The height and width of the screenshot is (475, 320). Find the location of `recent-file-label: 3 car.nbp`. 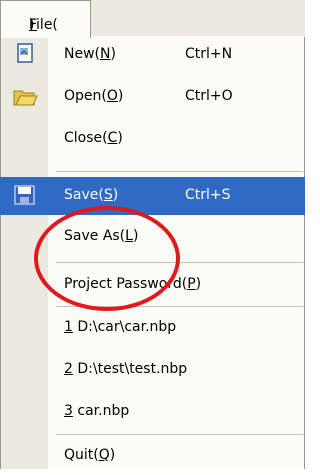

recent-file-label: 3 car.nbp is located at coordinates (97, 411).